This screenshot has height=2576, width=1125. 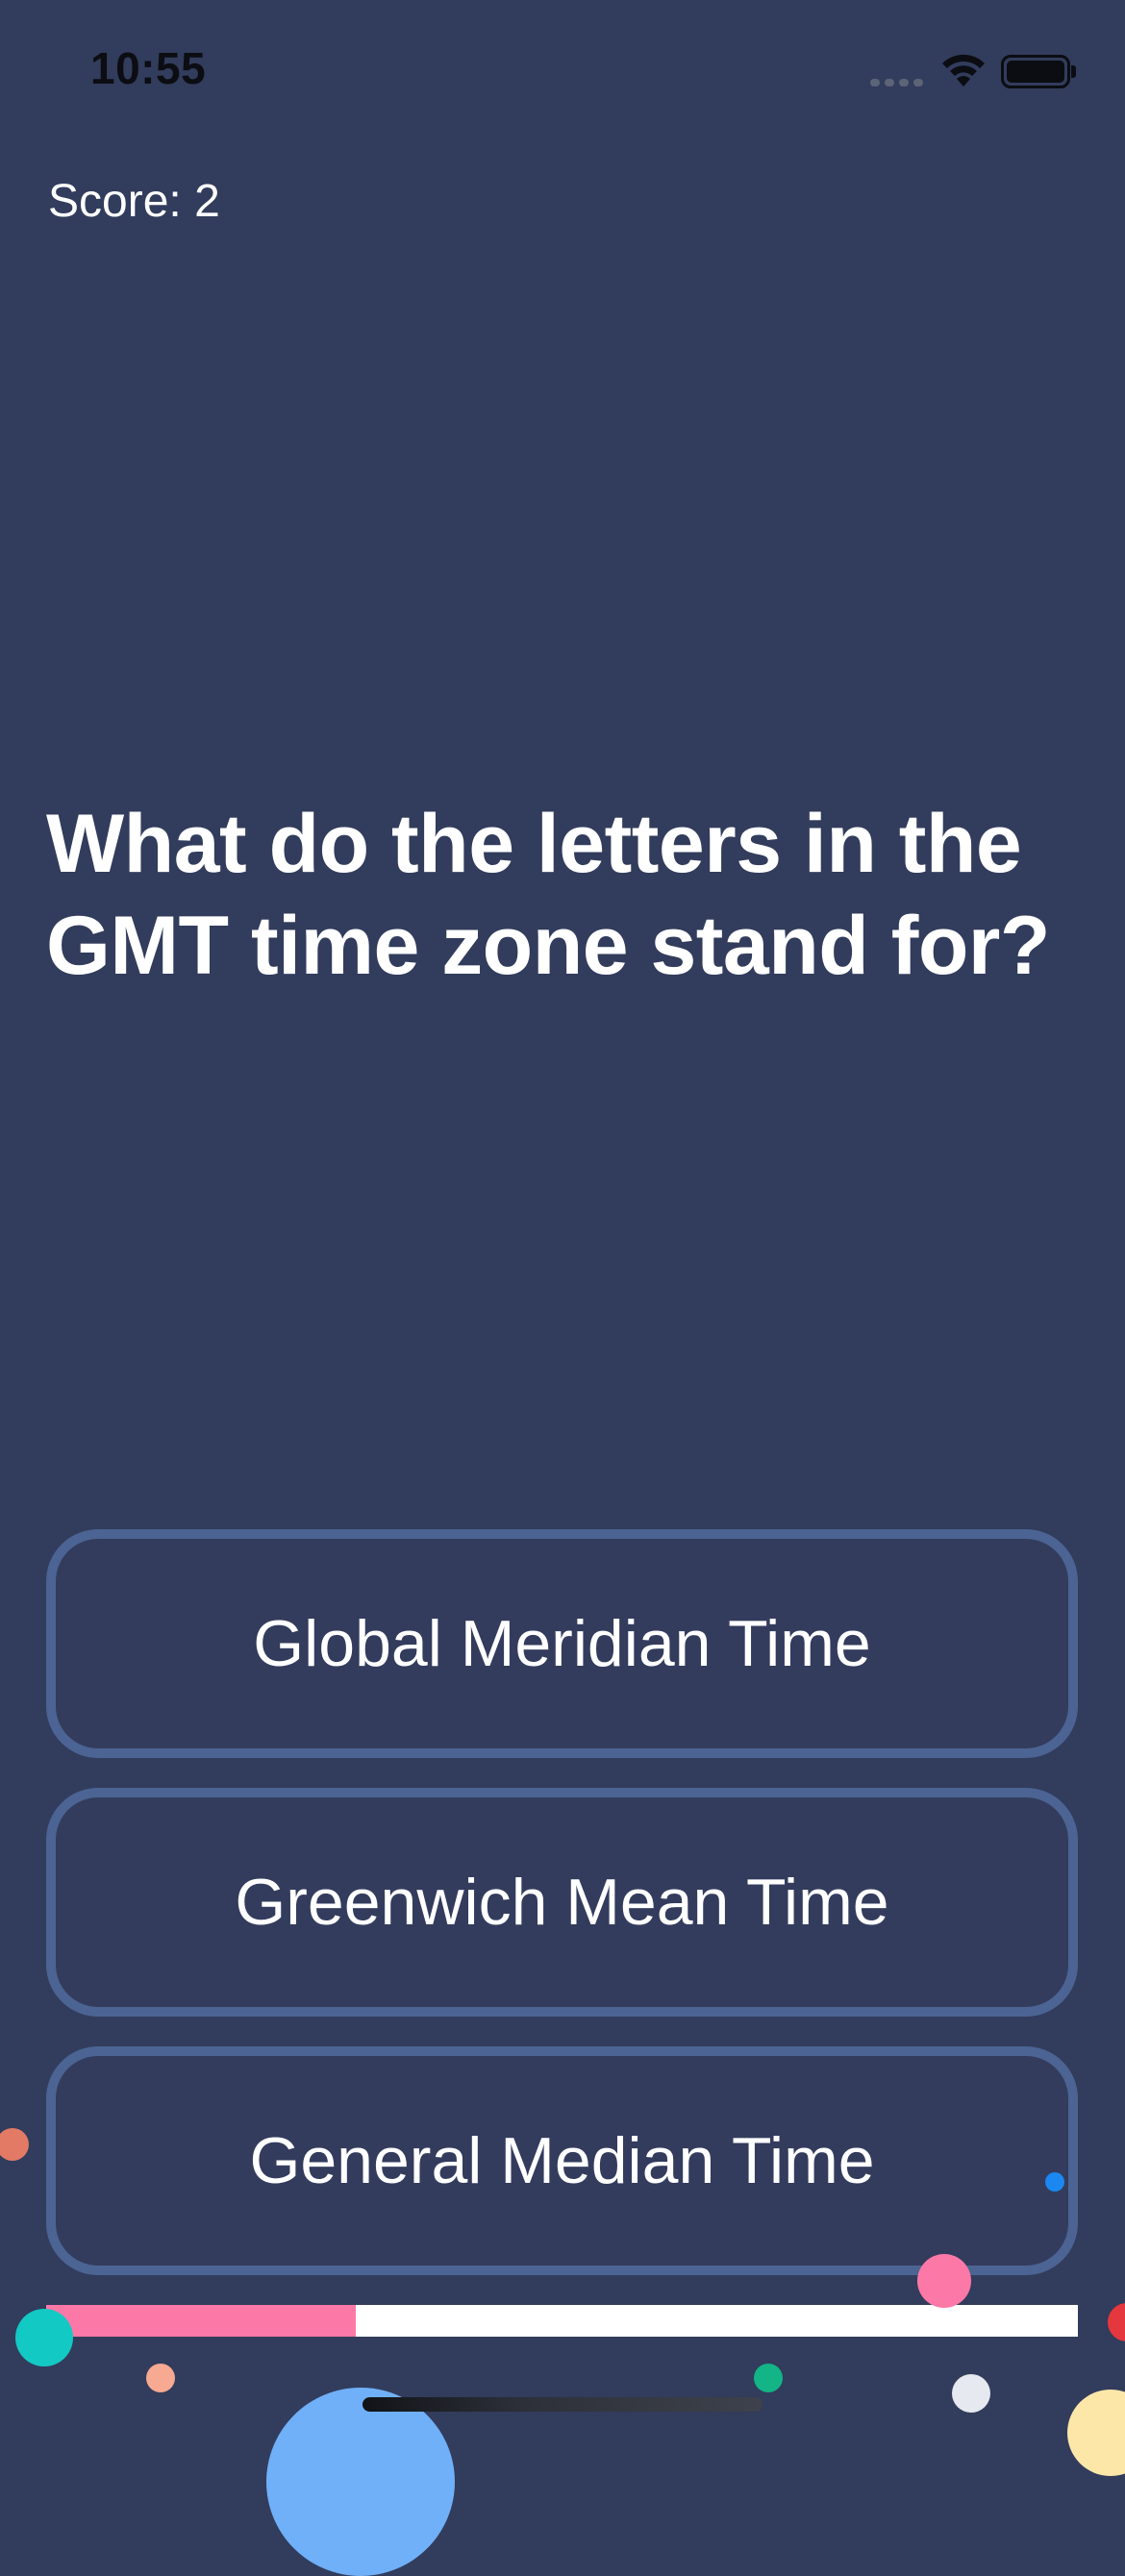 I want to click on answer-label: Global Meridian Time, so click(x=562, y=1644).